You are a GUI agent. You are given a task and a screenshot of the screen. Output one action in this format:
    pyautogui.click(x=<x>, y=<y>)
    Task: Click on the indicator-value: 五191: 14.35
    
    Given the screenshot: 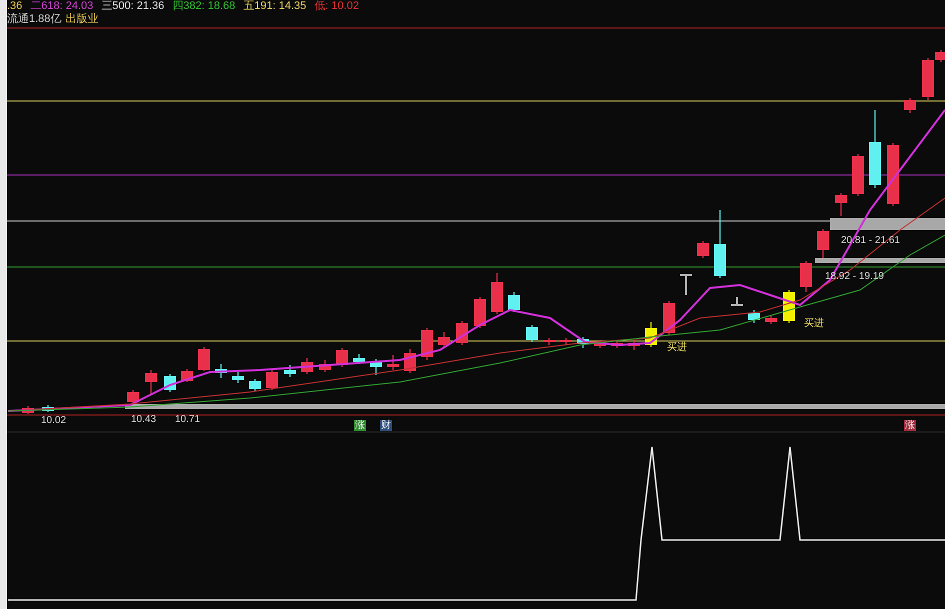 What is the action you would take?
    pyautogui.click(x=274, y=6)
    